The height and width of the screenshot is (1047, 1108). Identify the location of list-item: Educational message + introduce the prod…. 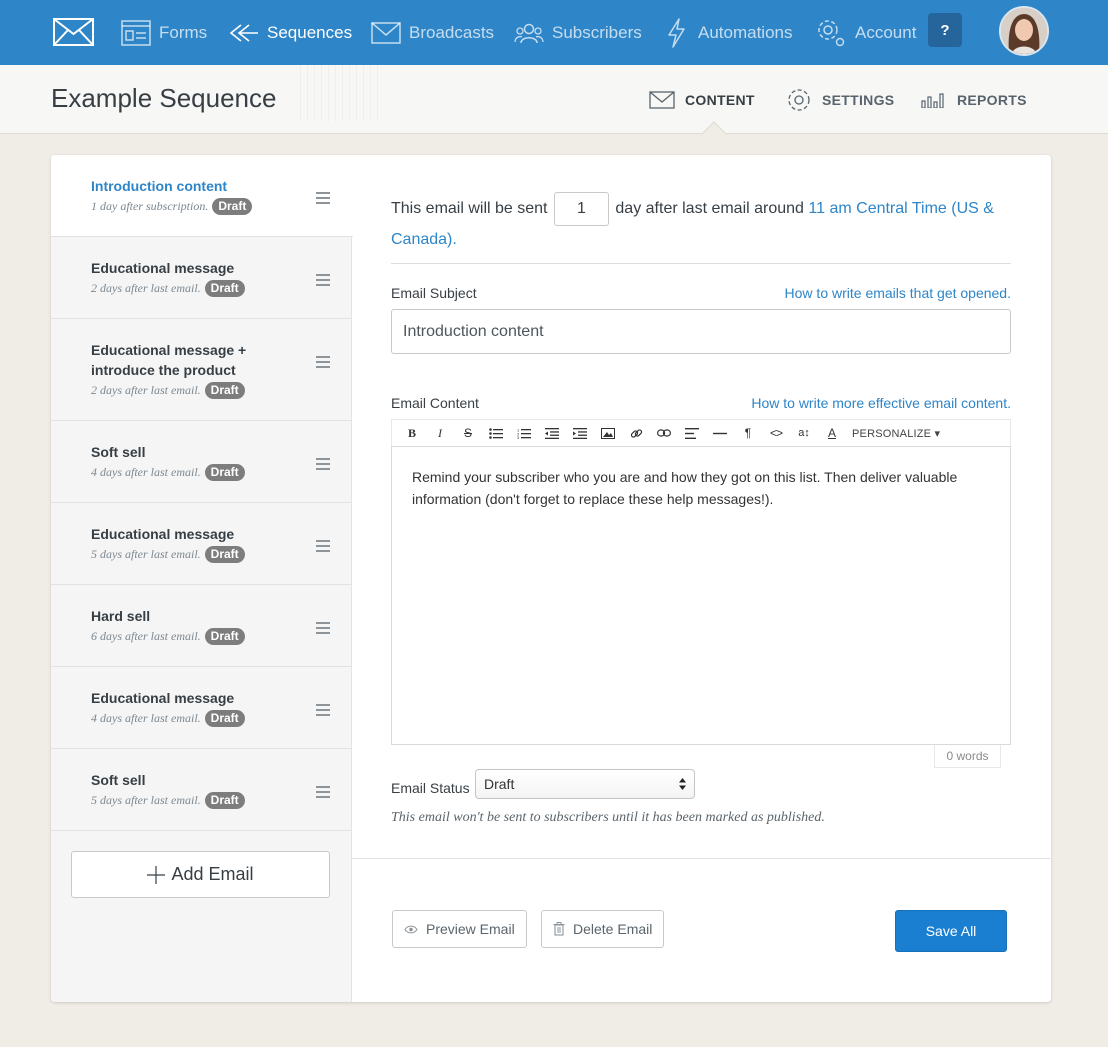
(201, 370).